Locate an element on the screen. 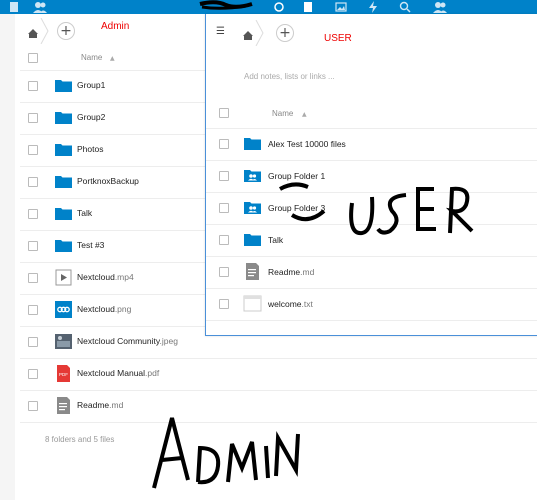  file-basename: Group1 is located at coordinates (91, 85).